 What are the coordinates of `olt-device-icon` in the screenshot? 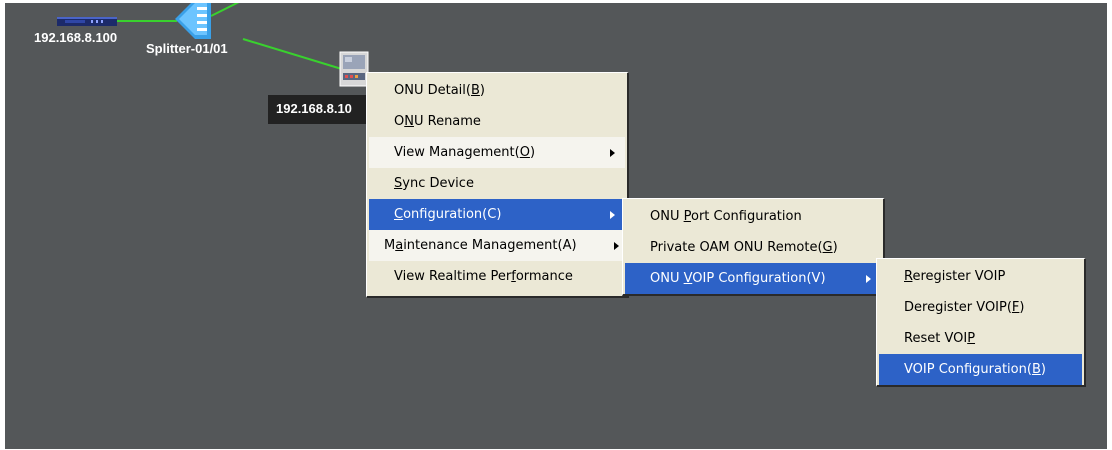 It's located at (87, 20).